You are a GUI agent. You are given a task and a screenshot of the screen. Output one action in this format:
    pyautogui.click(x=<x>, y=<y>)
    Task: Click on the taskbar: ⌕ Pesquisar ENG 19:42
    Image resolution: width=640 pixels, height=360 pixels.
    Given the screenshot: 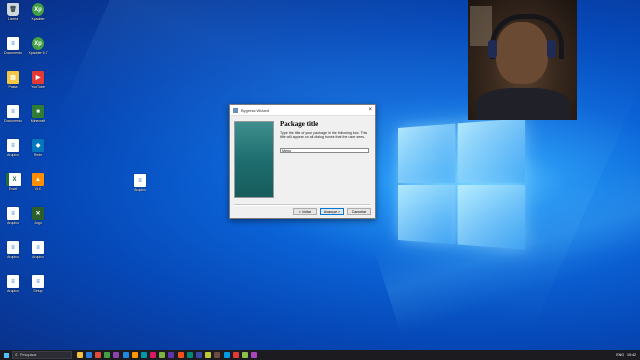 What is the action you would take?
    pyautogui.click(x=320, y=355)
    